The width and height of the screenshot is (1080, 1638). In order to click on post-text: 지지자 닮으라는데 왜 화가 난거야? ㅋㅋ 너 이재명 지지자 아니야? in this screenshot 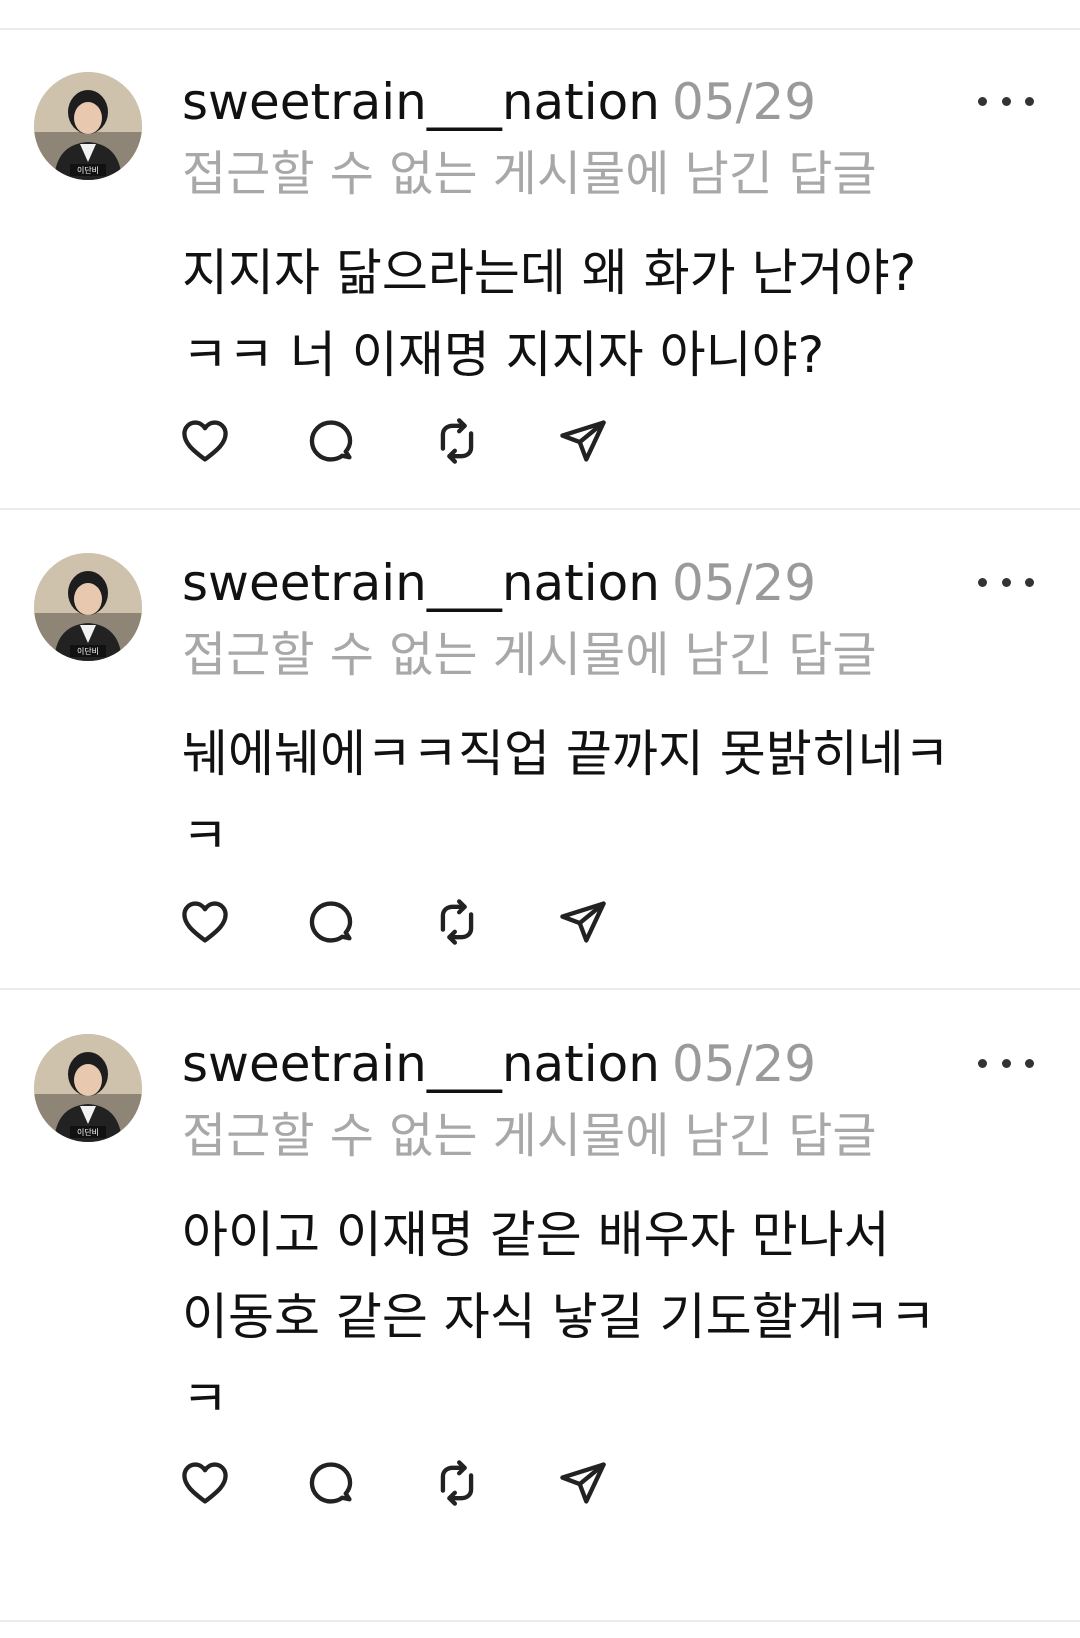, I will do `click(549, 314)`.